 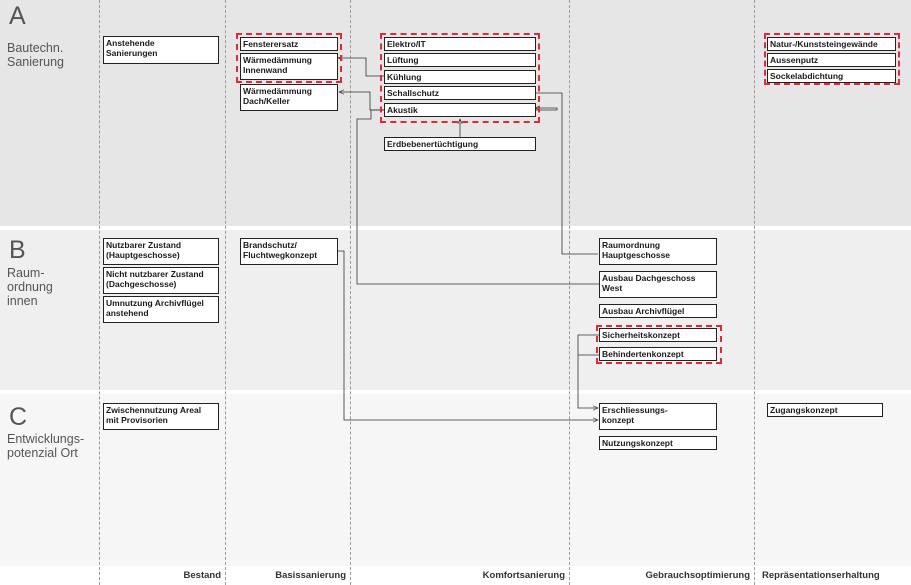 What do you see at coordinates (635, 410) in the screenshot?
I see `box-text: Erschliessungs-` at bounding box center [635, 410].